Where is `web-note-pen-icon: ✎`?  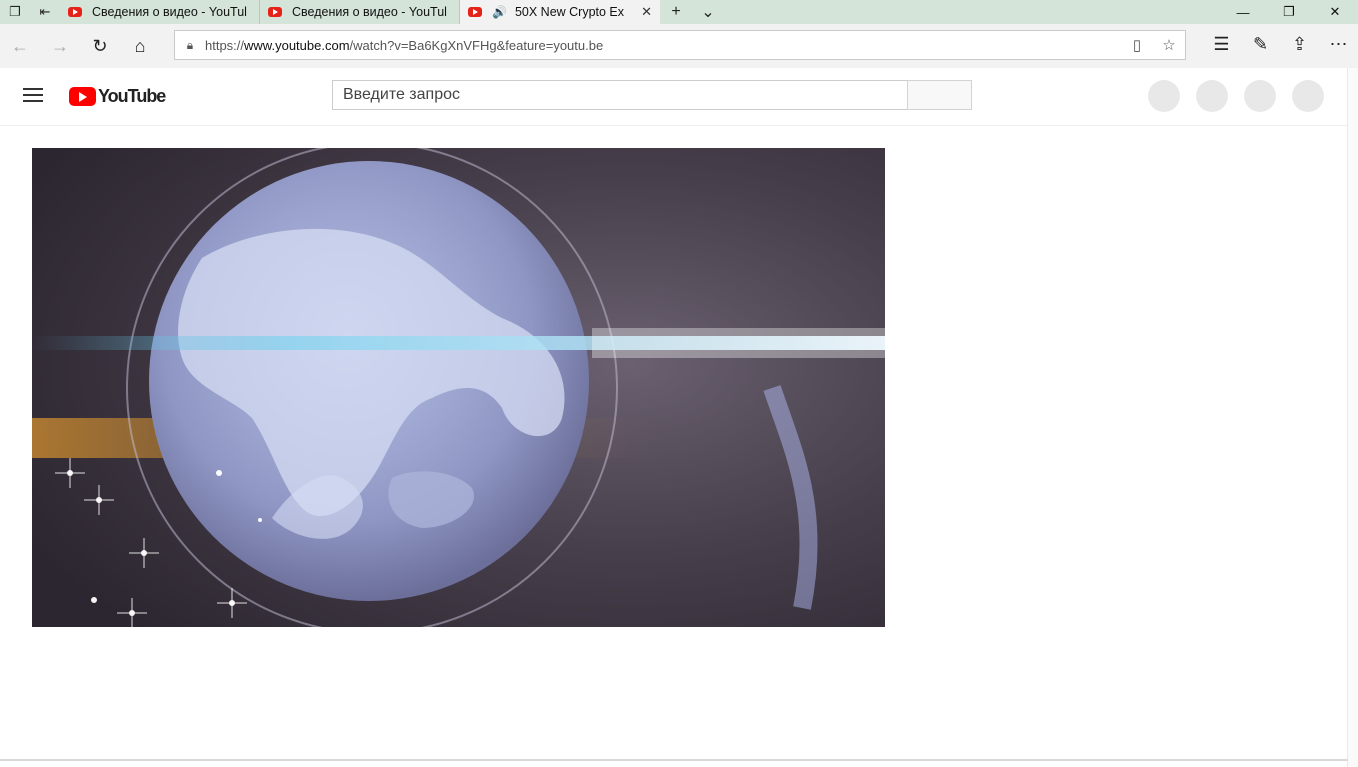
web-note-pen-icon: ✎ is located at coordinates (1260, 44).